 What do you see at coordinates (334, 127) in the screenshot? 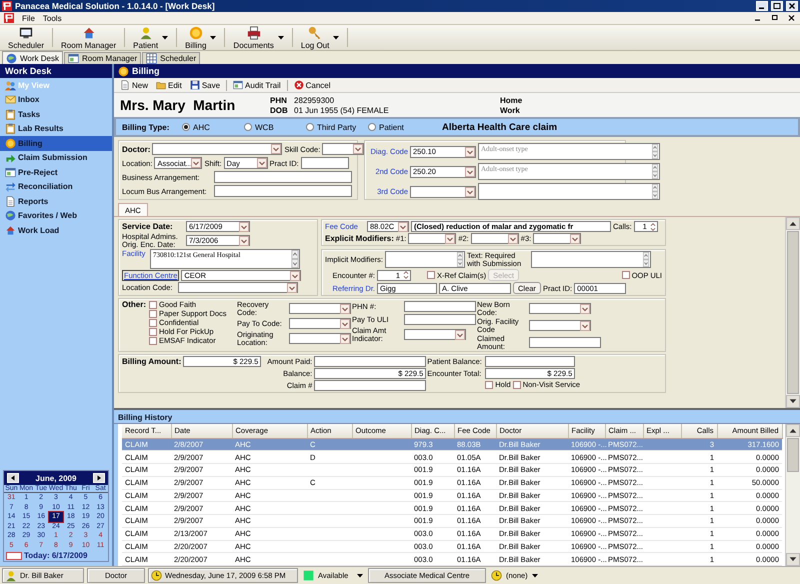
I see `radio-button: Third Party` at bounding box center [334, 127].